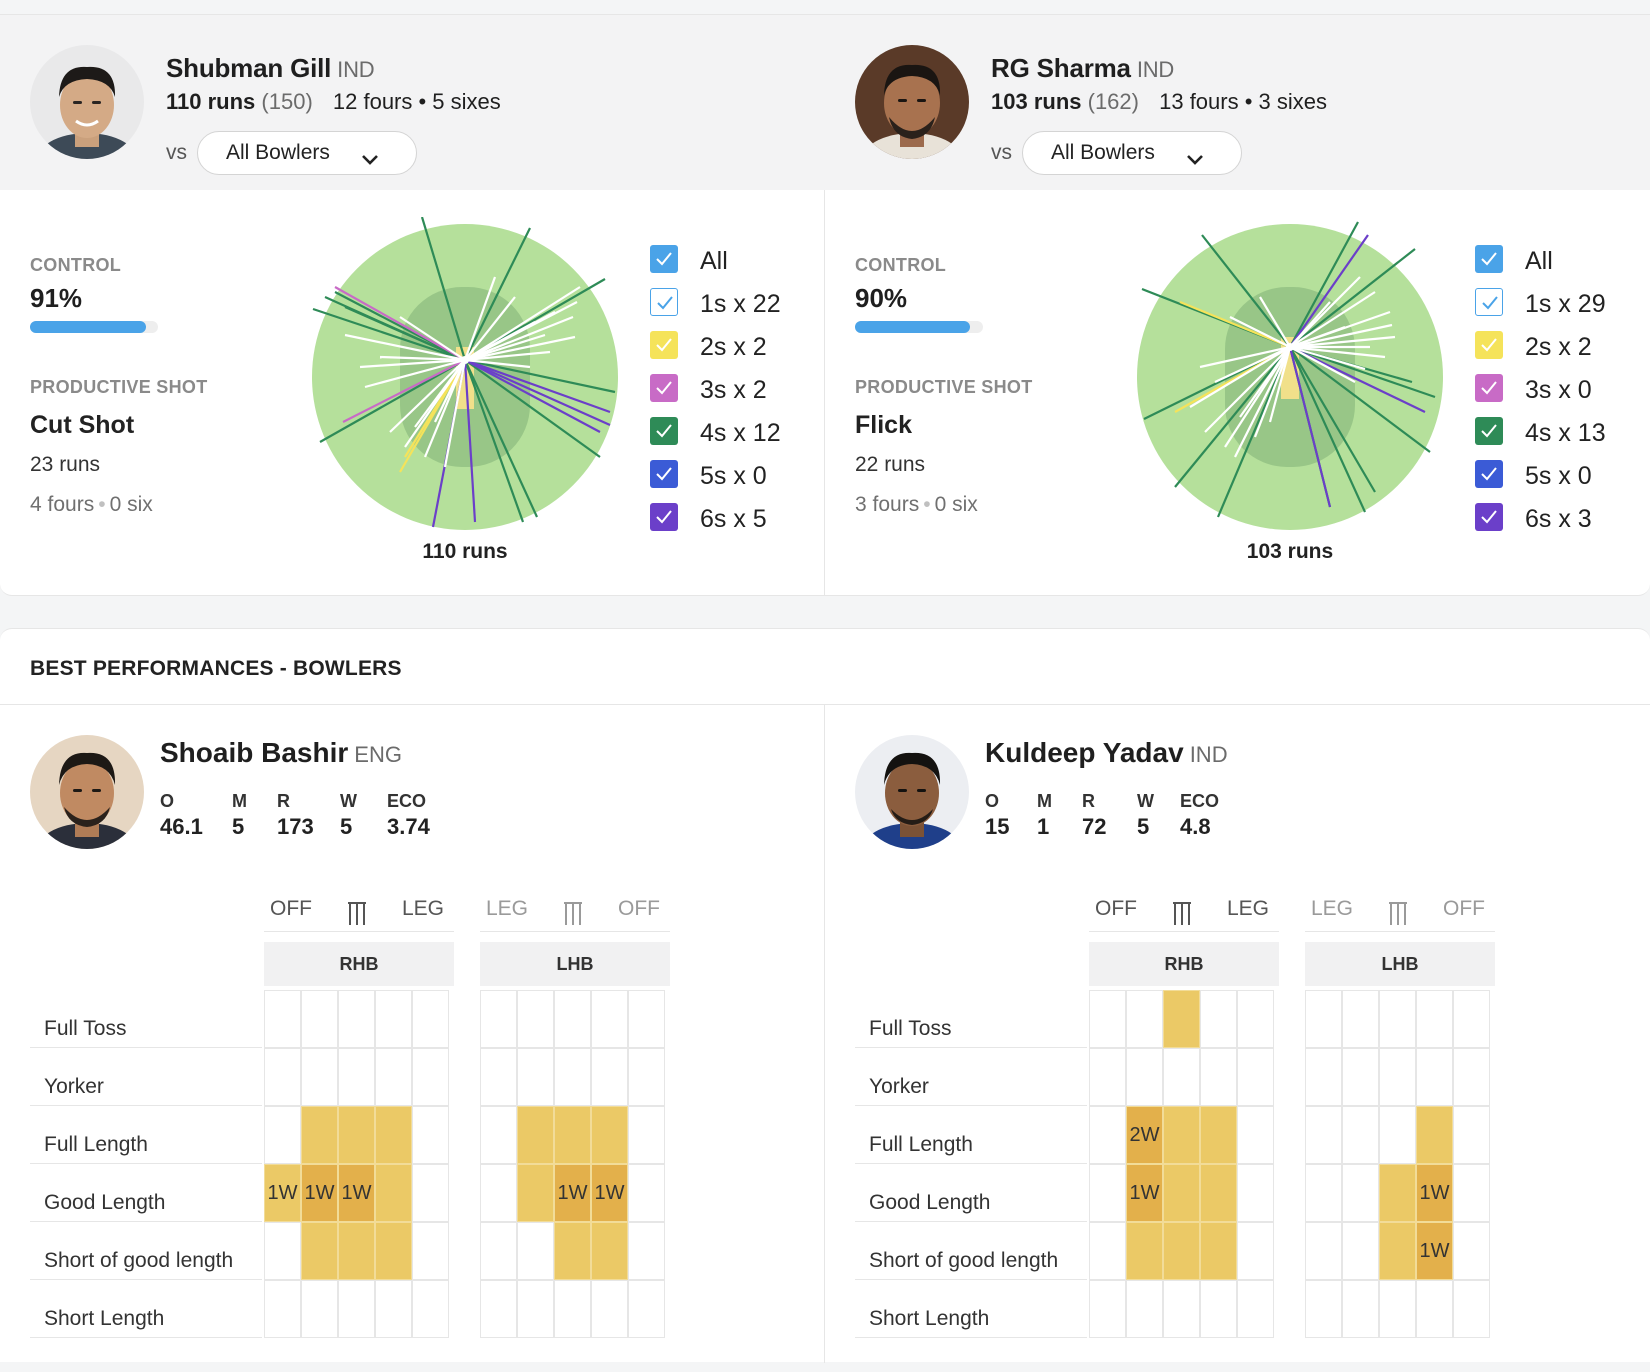 The image size is (1650, 1372). Describe the element at coordinates (1398, 915) in the screenshot. I see `stumps-icon` at that location.